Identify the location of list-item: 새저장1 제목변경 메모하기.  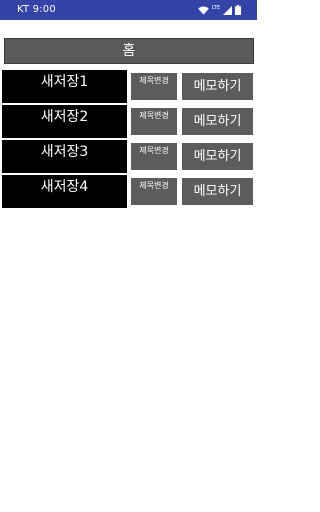
(128, 87).